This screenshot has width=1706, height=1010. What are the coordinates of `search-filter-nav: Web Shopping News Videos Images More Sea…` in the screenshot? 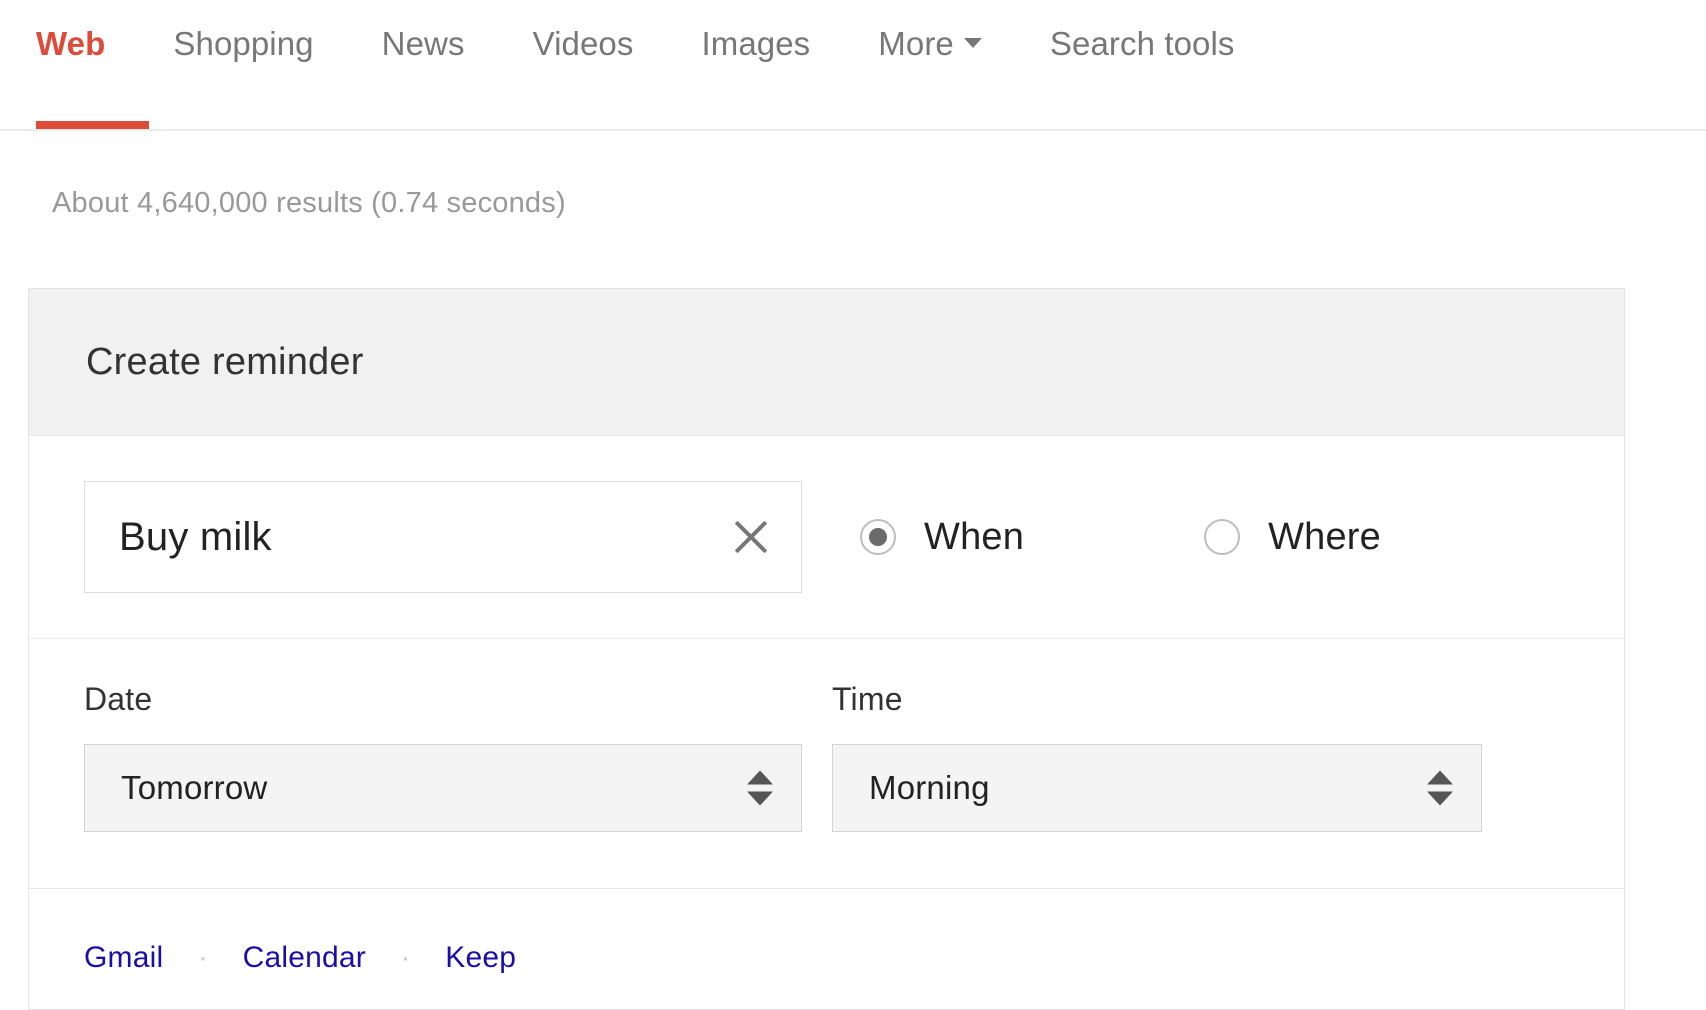 It's located at (853, 65).